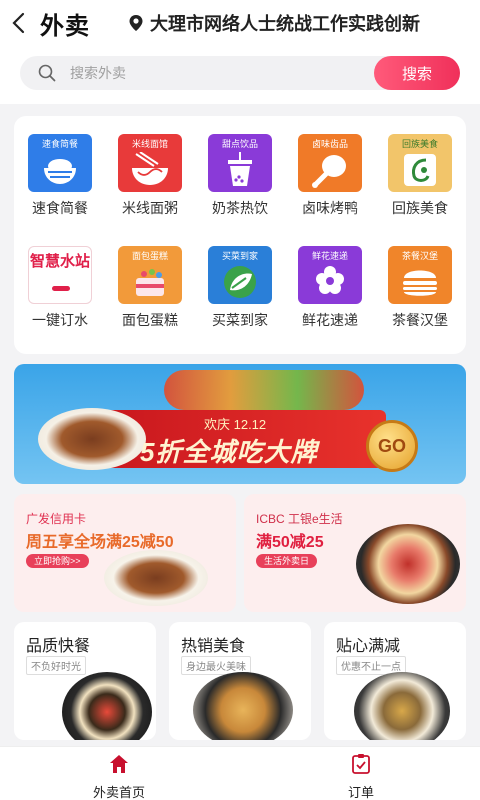  Describe the element at coordinates (107, 706) in the screenshot. I see `sushi-image` at that location.